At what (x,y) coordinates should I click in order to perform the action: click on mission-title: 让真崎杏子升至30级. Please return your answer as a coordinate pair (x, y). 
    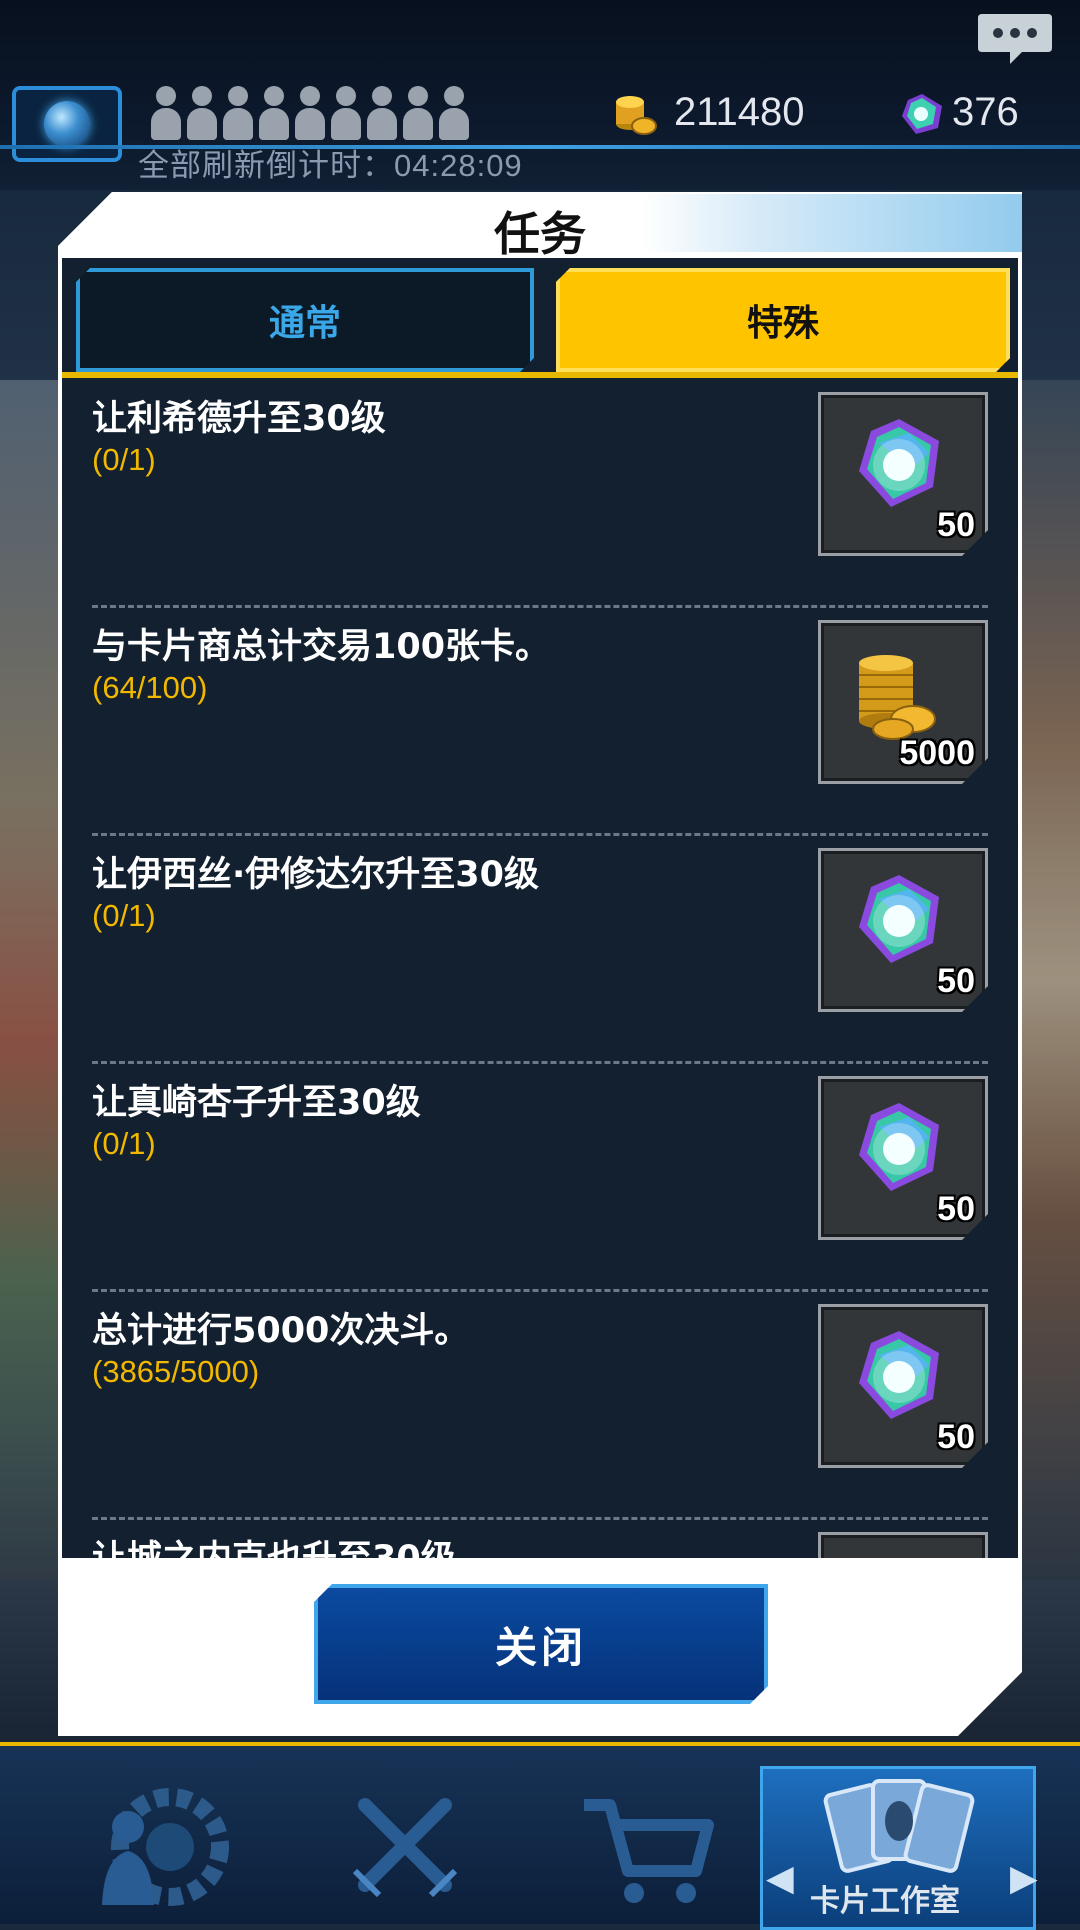
    Looking at the image, I should click on (256, 1103).